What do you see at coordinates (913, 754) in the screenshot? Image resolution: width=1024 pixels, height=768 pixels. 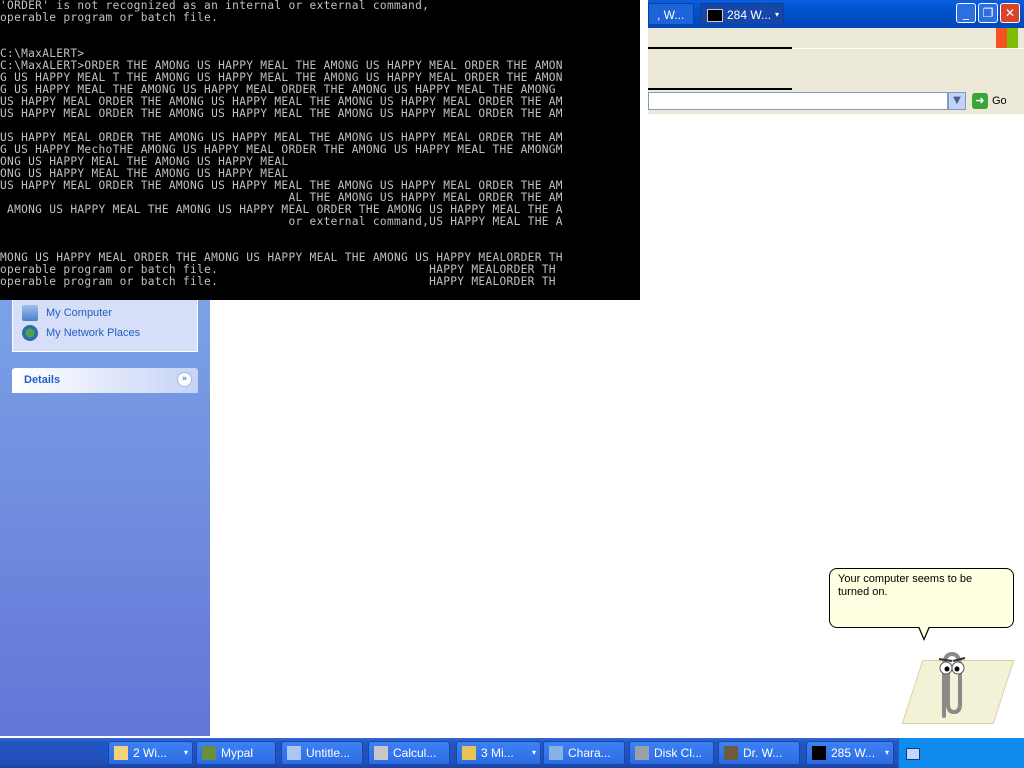 I see `keyboard-icon` at bounding box center [913, 754].